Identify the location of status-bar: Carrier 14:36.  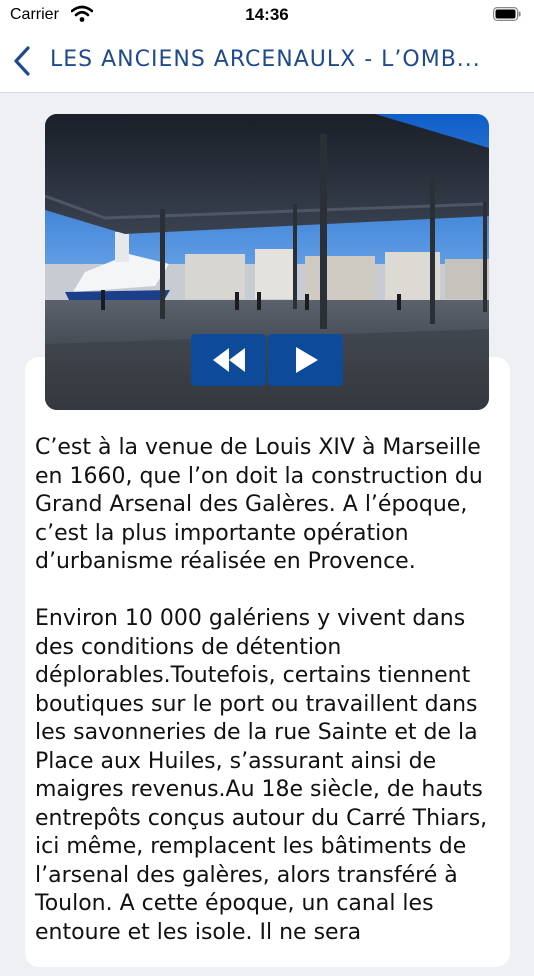
(267, 15).